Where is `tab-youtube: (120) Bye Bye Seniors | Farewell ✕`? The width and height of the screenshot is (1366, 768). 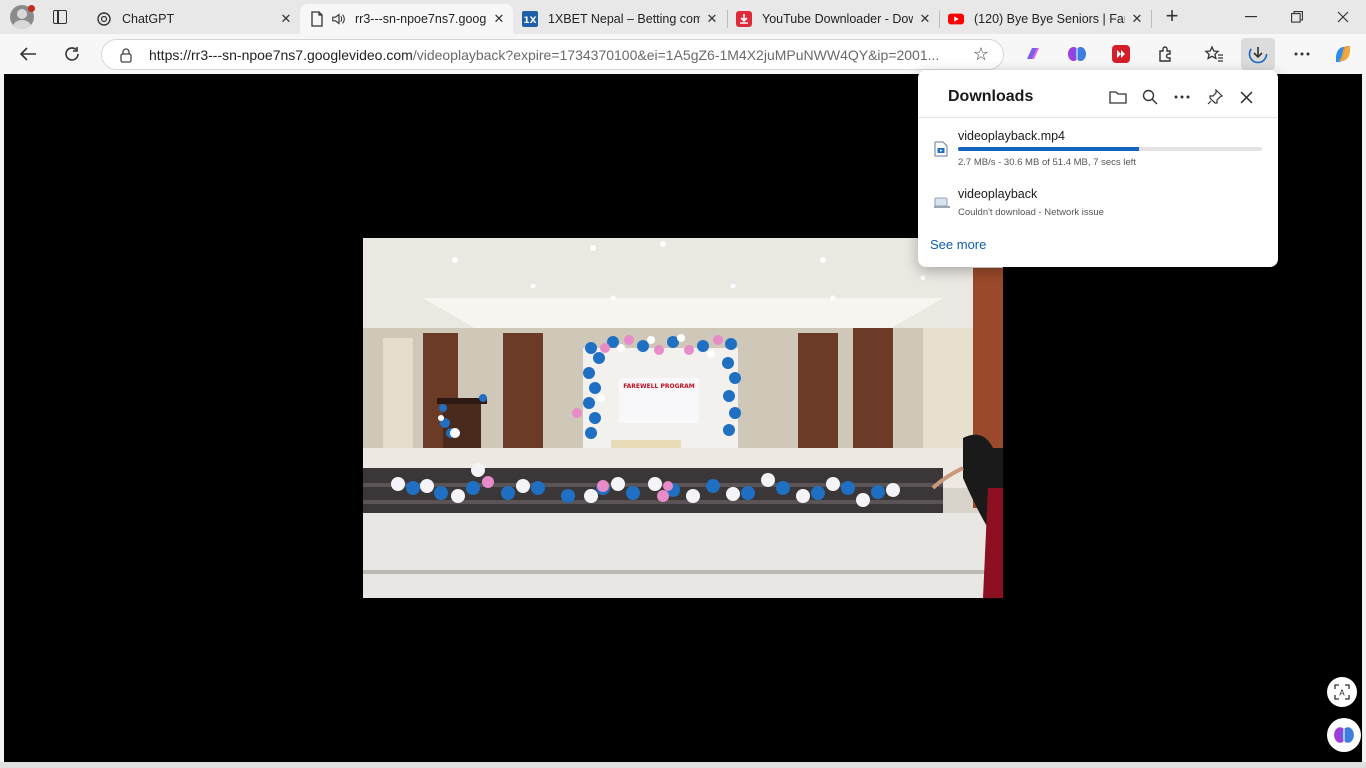 tab-youtube: (120) Bye Bye Seniors | Farewell ✕ is located at coordinates (1045, 19).